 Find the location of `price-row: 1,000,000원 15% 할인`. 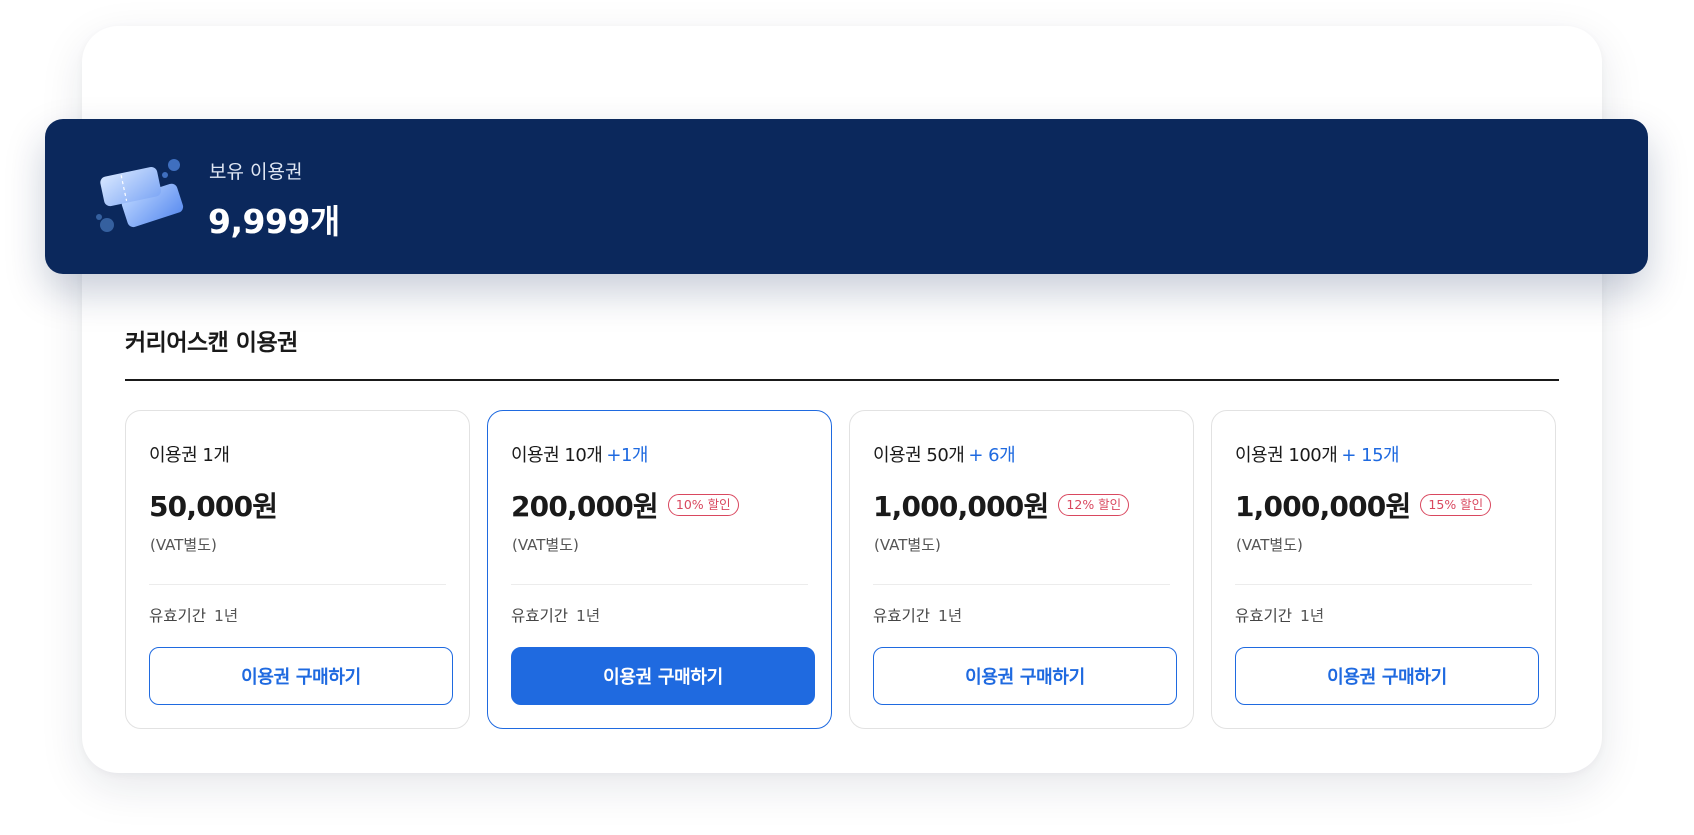

price-row: 1,000,000원 15% 할인 is located at coordinates (1363, 505).